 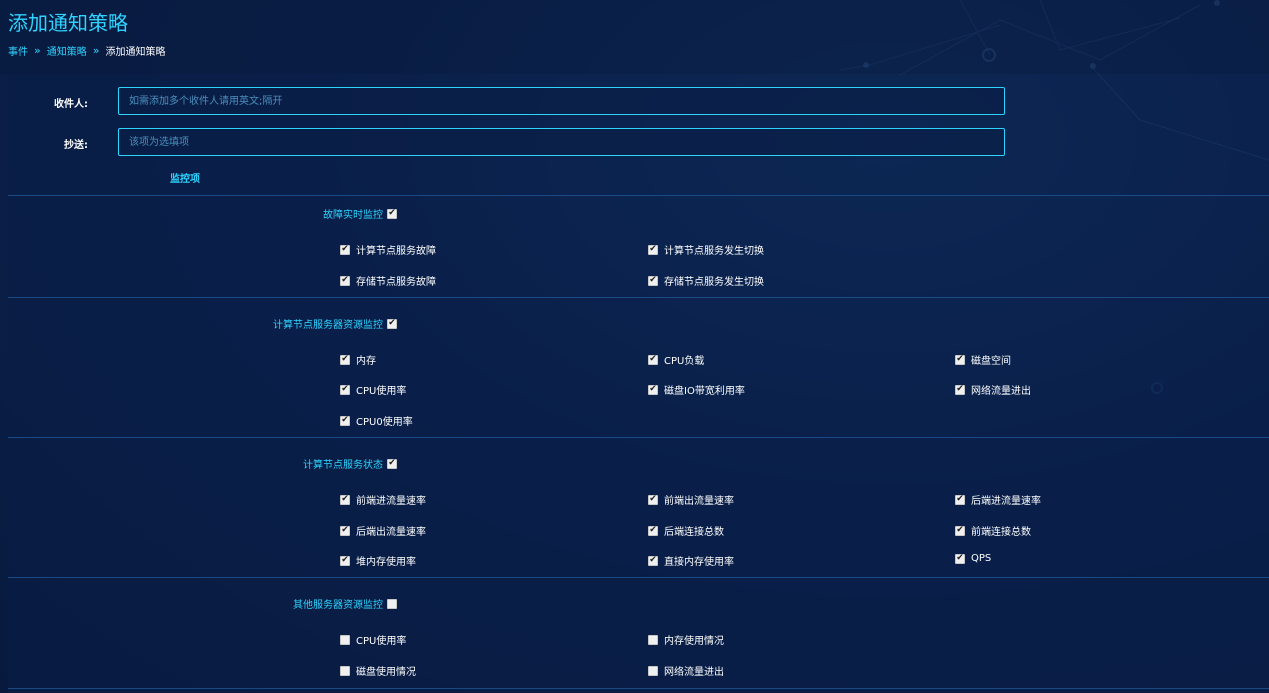 I want to click on group-label: 故障实时监控, so click(x=353, y=215).